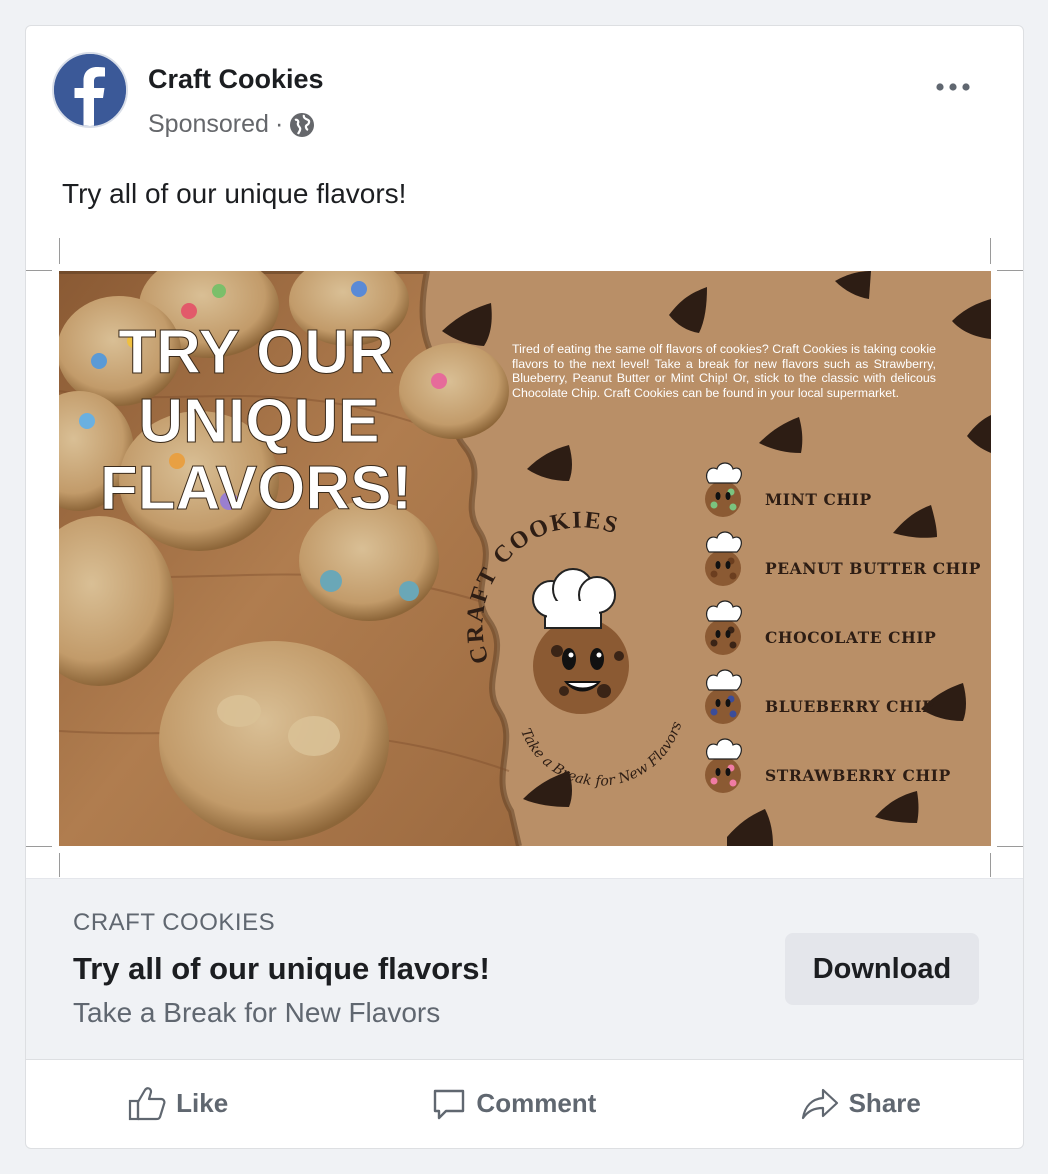 The height and width of the screenshot is (1174, 1048). What do you see at coordinates (884, 1103) in the screenshot?
I see `share-label: Share` at bounding box center [884, 1103].